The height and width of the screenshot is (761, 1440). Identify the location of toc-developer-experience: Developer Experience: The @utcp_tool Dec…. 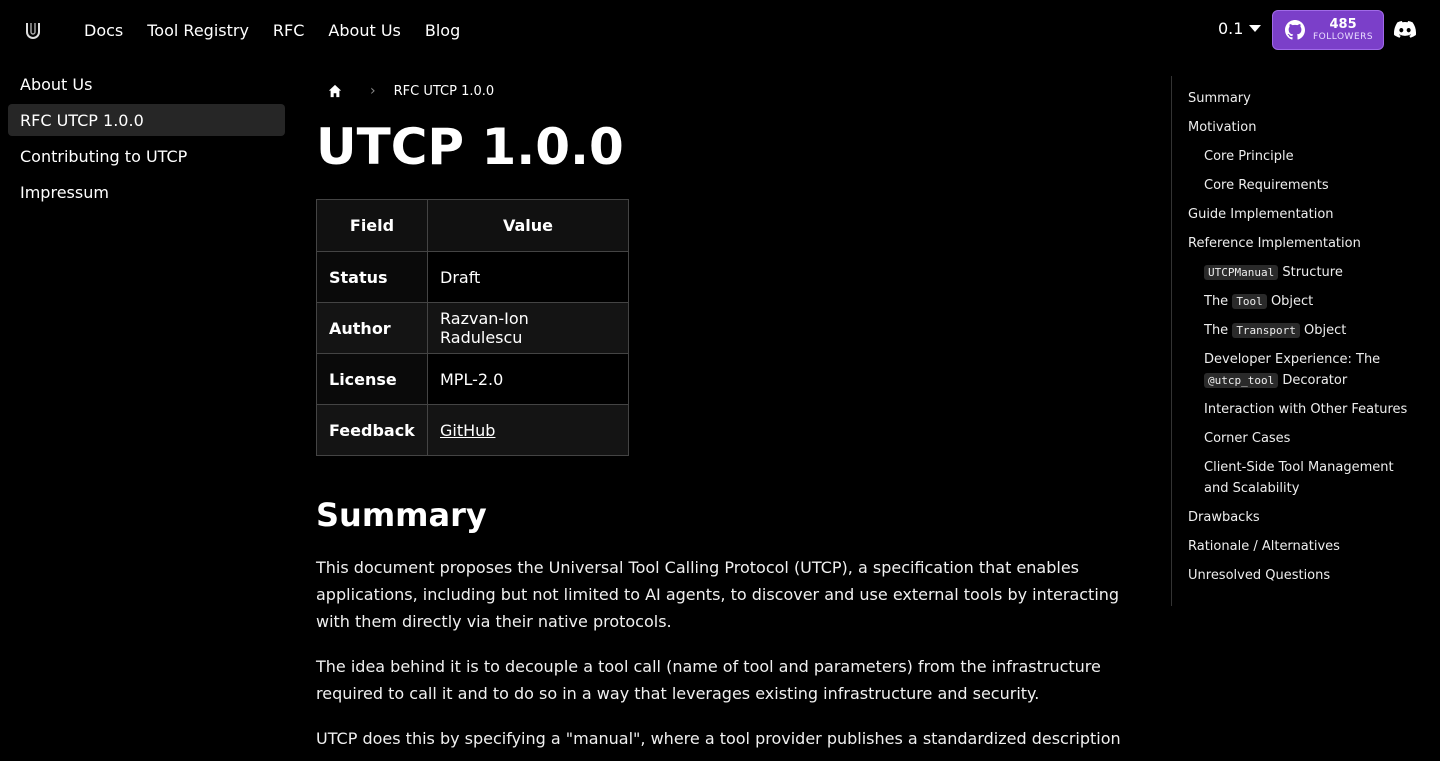
(1304, 370).